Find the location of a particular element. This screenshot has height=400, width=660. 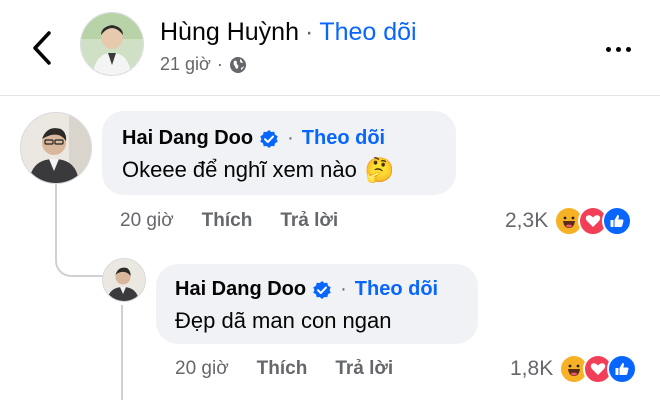

post-time: 21 giờ is located at coordinates (185, 64).